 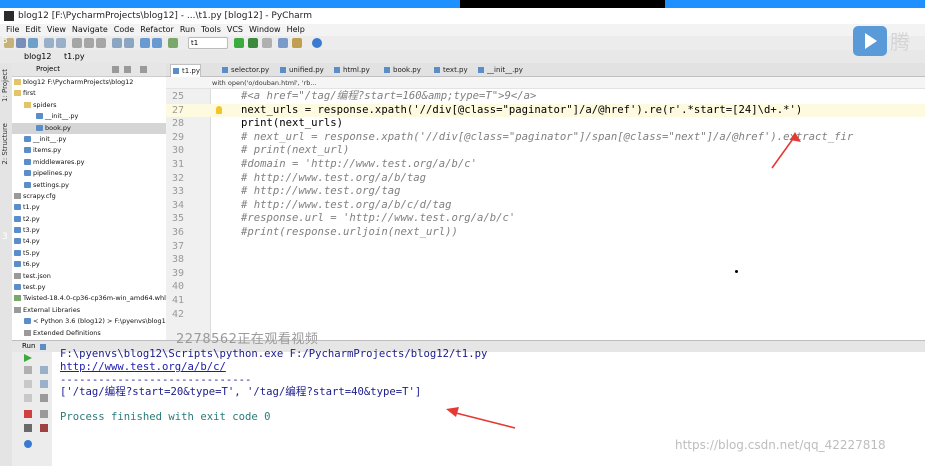 What do you see at coordinates (89, 253) in the screenshot?
I see `tree-item: t5.py` at bounding box center [89, 253].